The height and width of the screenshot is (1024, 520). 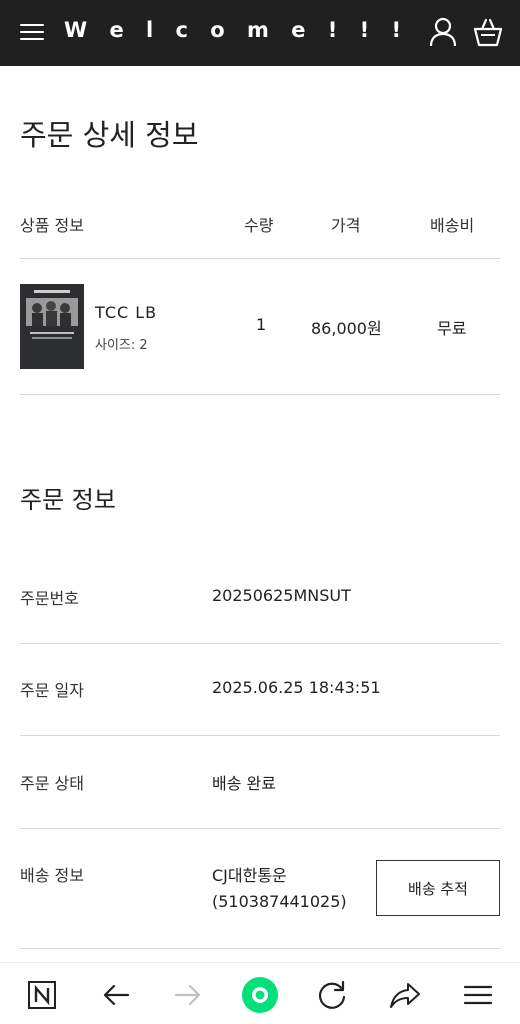 What do you see at coordinates (452, 225) in the screenshot?
I see `header-shipping: 배송비` at bounding box center [452, 225].